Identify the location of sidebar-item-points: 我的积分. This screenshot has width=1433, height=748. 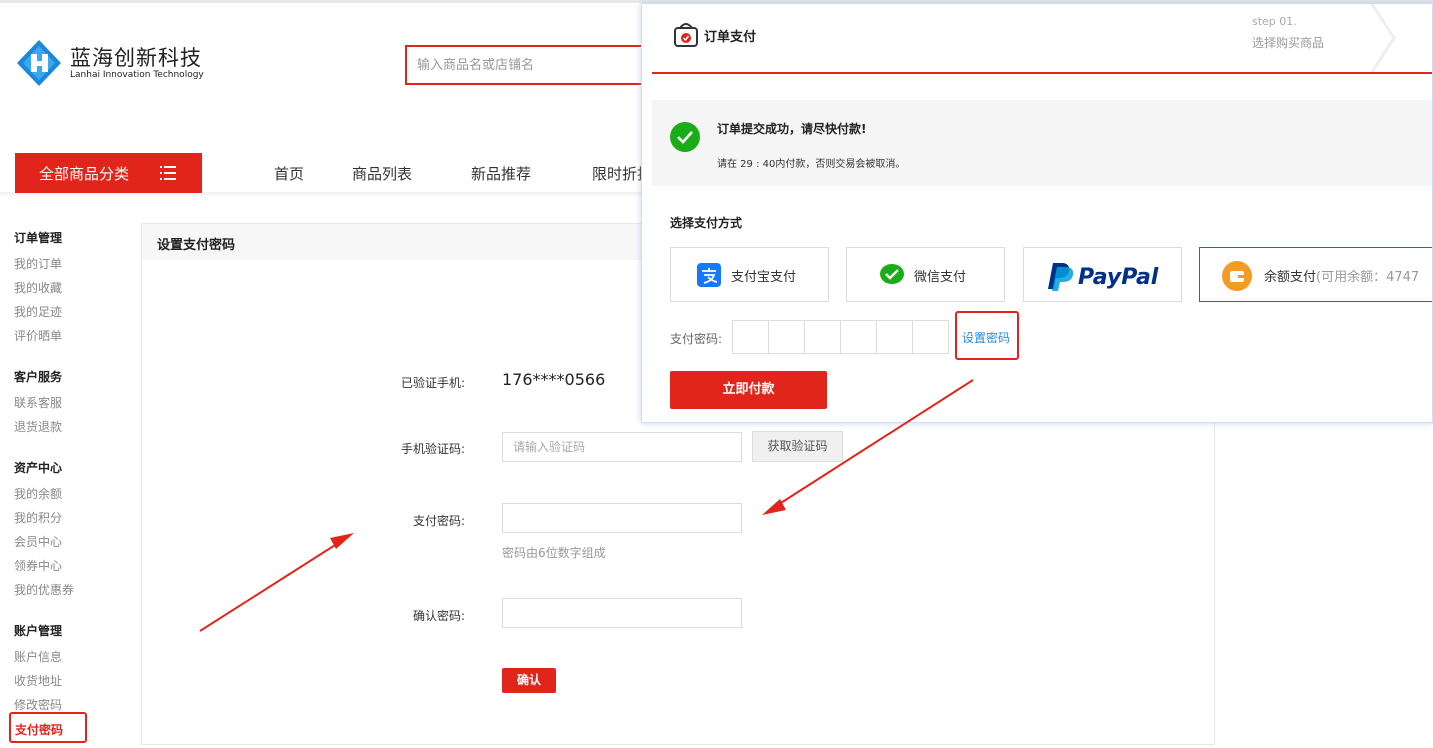
(38, 517).